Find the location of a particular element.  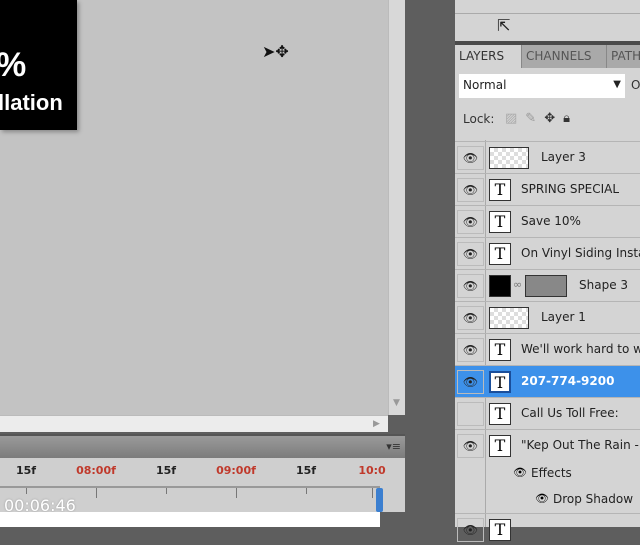

layer-row: 👁︎ ∞ Shape 3 is located at coordinates (547, 285).